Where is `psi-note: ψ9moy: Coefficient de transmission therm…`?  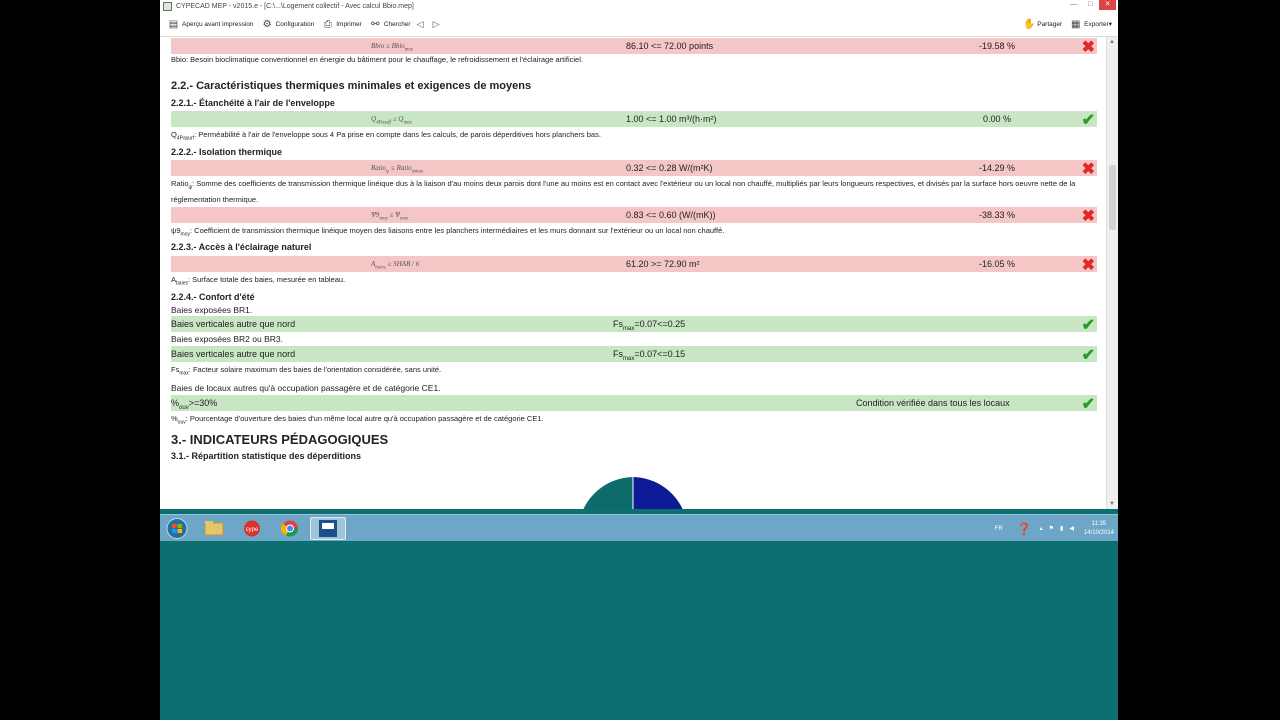
psi-note: ψ9moy: Coefficient de transmission therm… is located at coordinates (448, 232).